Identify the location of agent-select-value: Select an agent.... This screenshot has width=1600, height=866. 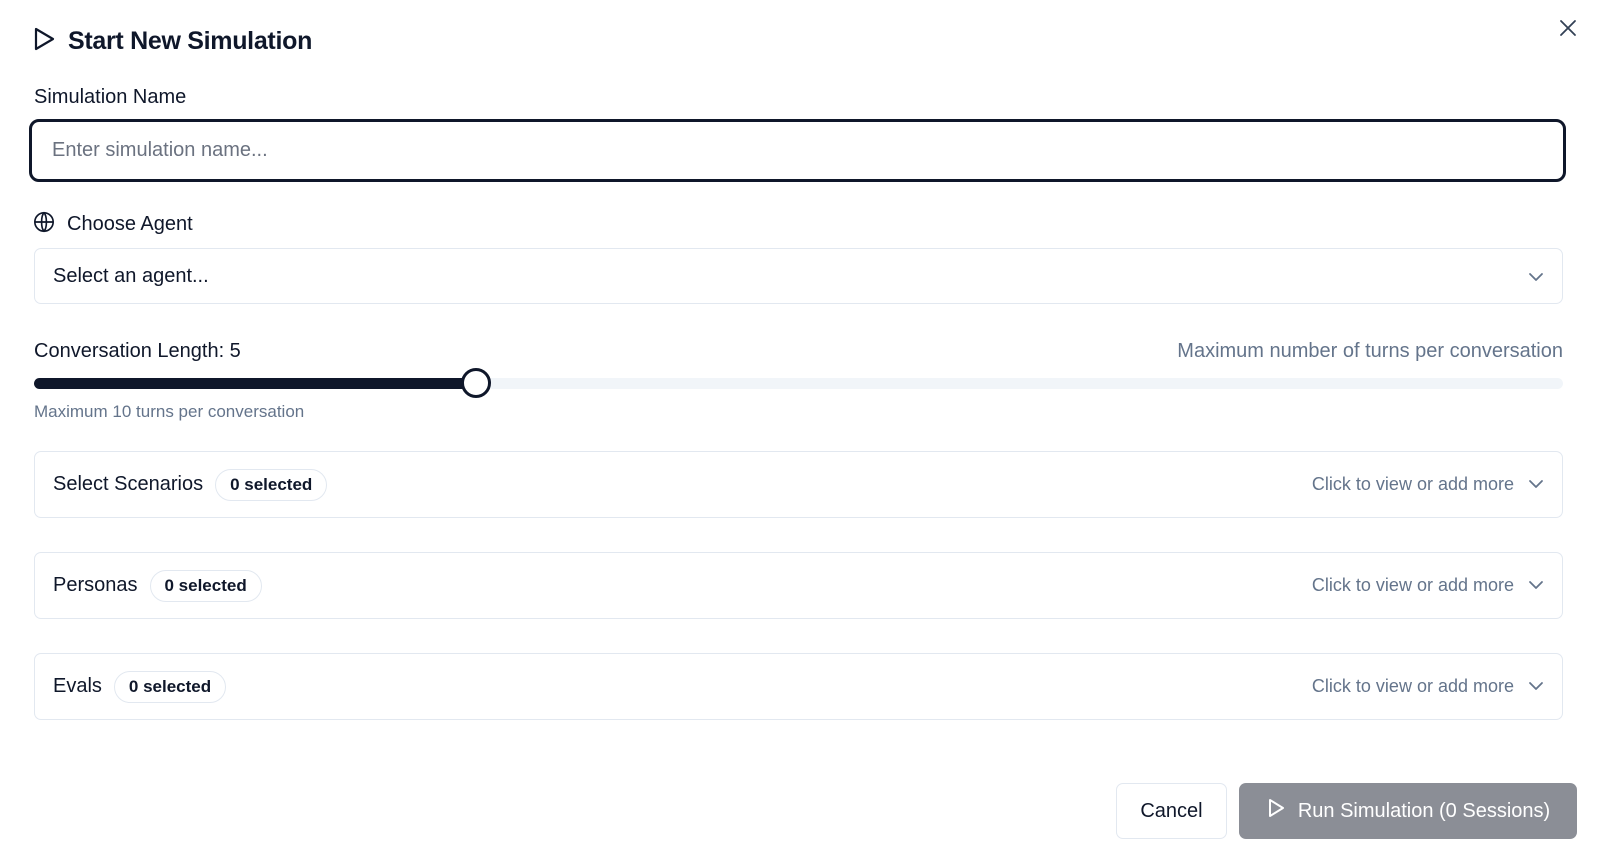
(131, 275).